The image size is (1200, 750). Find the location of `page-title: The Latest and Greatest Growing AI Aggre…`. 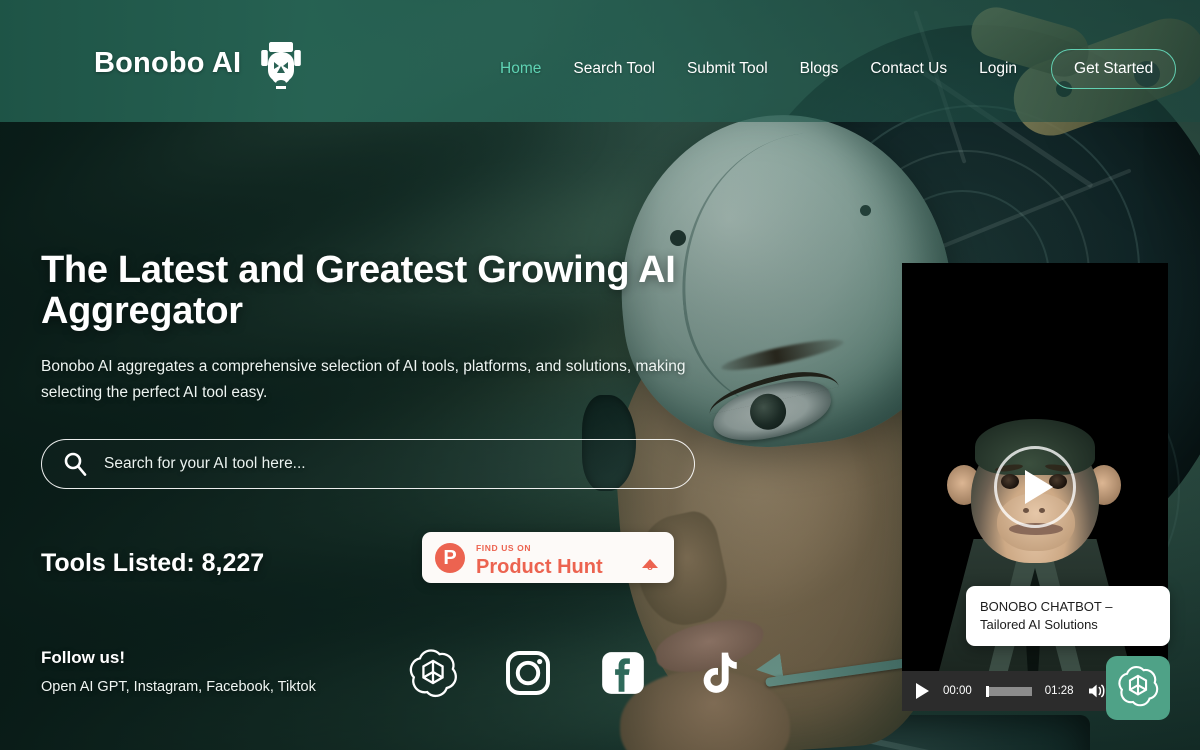

page-title: The Latest and Greatest Growing AI Aggre… is located at coordinates (358, 290).